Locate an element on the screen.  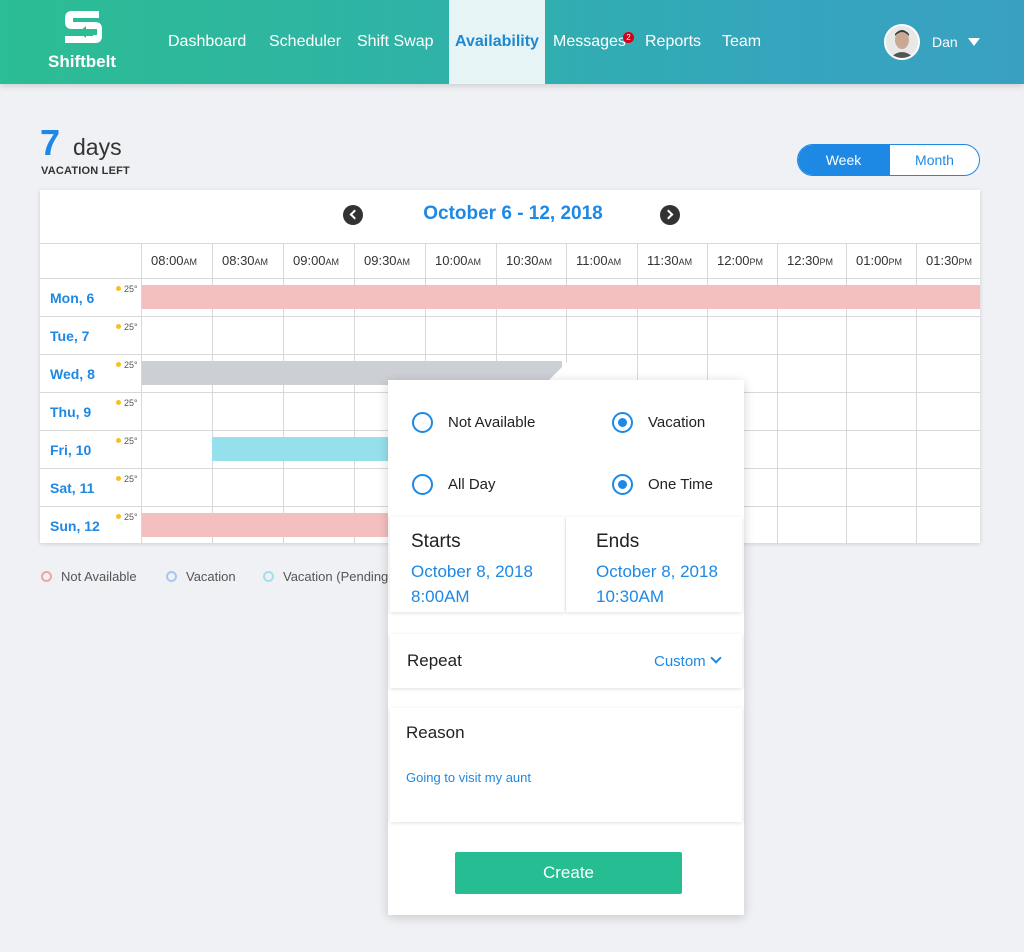
starts-date: October 8, 2018 is located at coordinates (472, 571).